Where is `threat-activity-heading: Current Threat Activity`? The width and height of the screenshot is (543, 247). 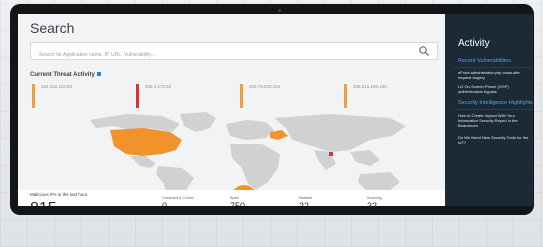
threat-activity-heading: Current Threat Activity is located at coordinates (65, 75).